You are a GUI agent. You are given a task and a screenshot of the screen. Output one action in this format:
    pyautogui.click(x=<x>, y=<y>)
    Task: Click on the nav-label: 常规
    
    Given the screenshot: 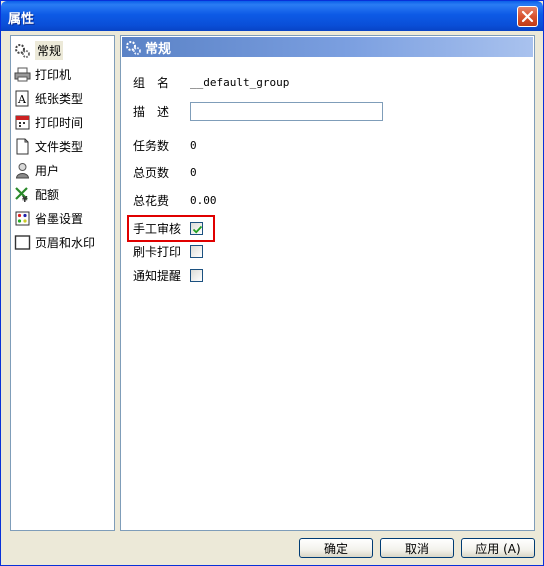 What is the action you would take?
    pyautogui.click(x=49, y=50)
    